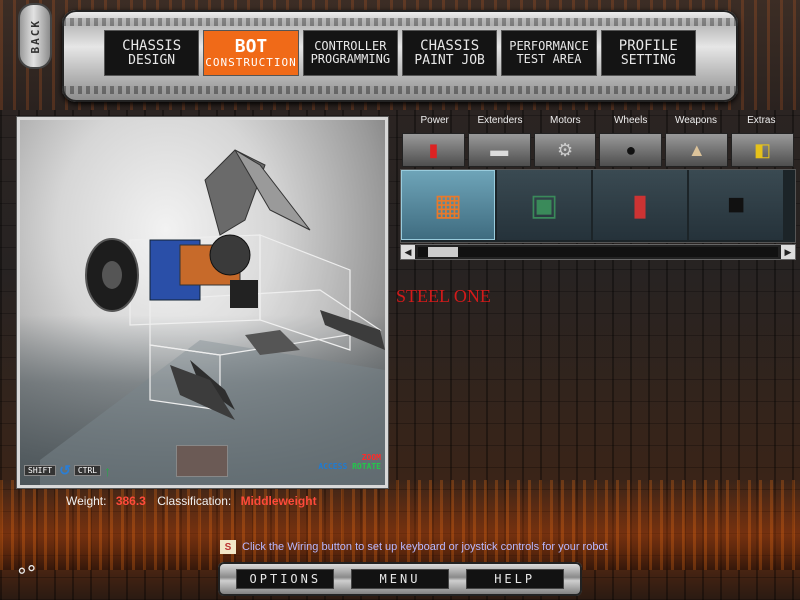 The image size is (800, 600). What do you see at coordinates (285, 579) in the screenshot?
I see `options-button: OPTIONS` at bounding box center [285, 579].